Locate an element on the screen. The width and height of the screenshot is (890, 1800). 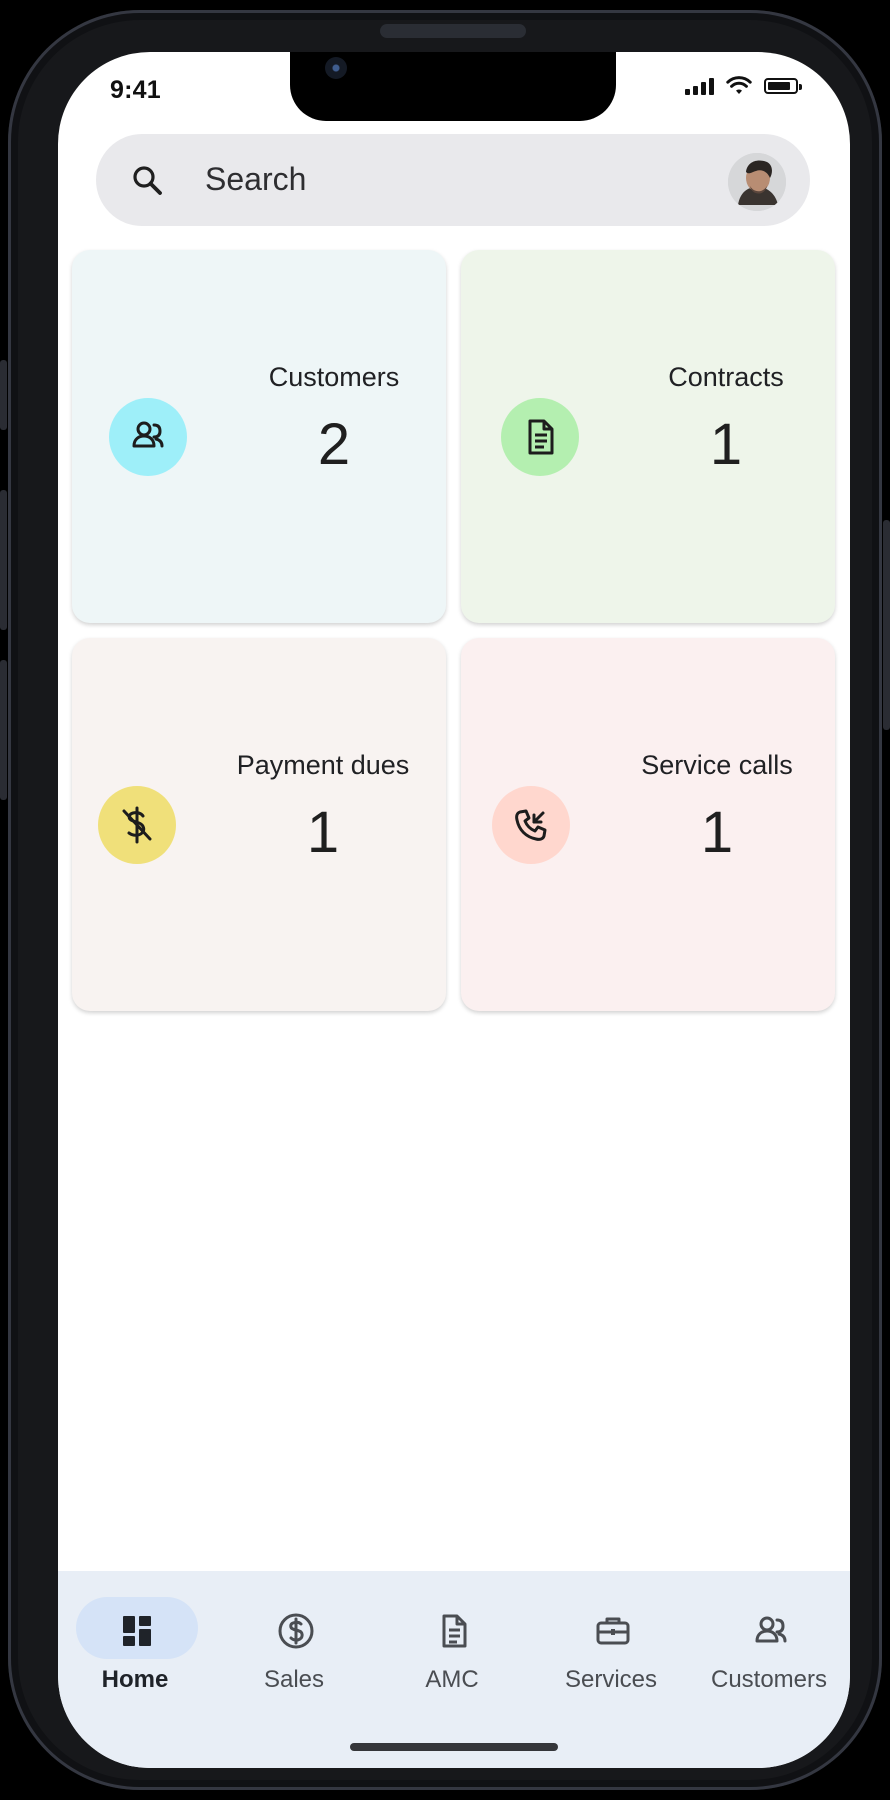
incoming-call-icon is located at coordinates (531, 825).